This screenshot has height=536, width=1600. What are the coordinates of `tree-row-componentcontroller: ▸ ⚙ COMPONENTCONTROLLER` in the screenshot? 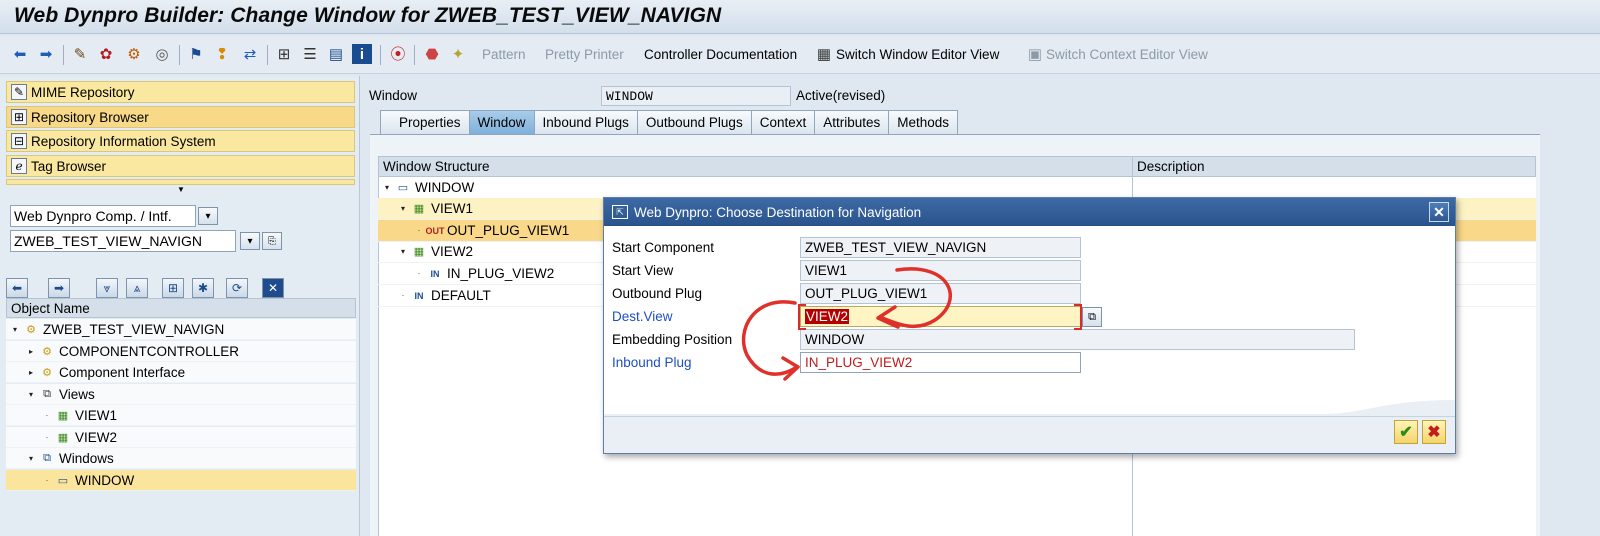 It's located at (181, 351).